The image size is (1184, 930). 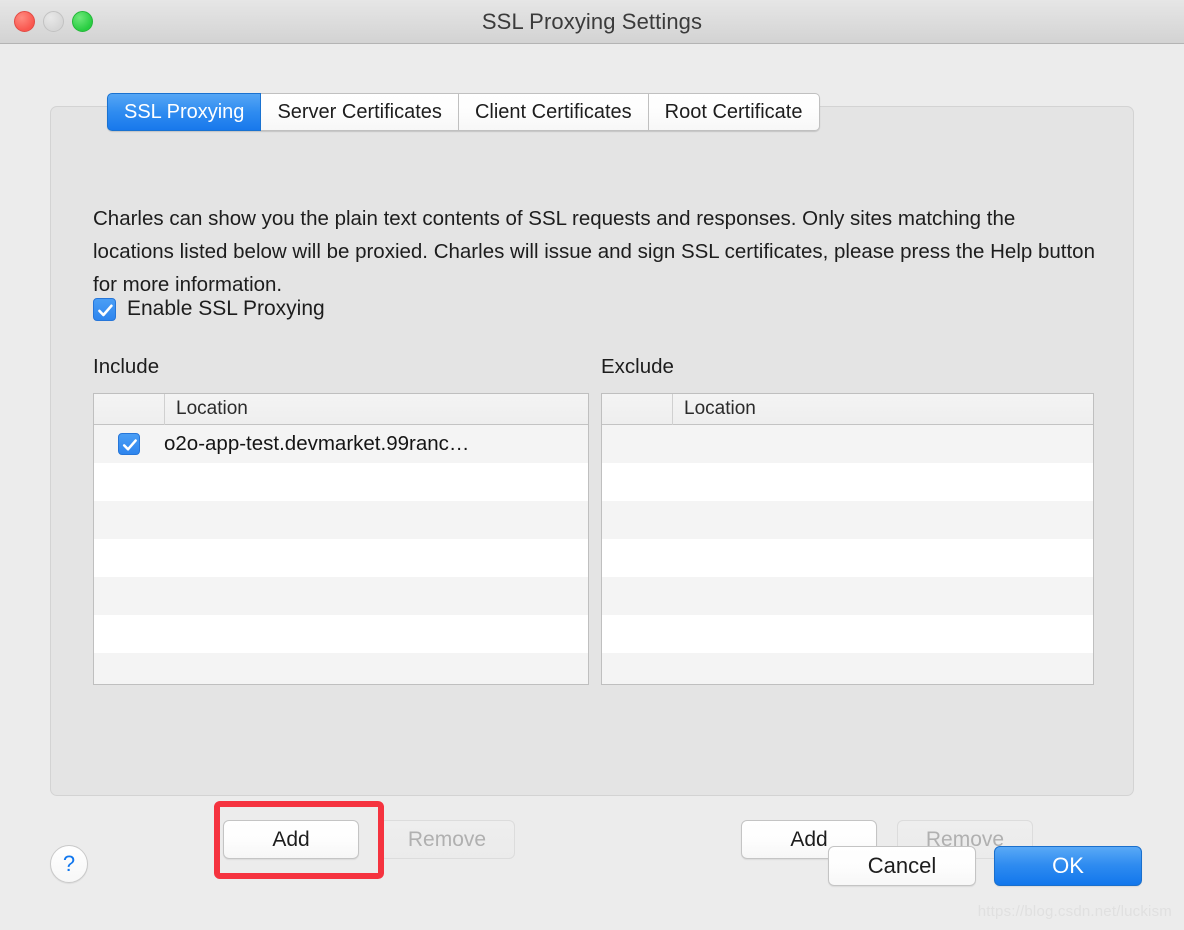 I want to click on tab-server-certificates: Server Certificates, so click(x=360, y=112).